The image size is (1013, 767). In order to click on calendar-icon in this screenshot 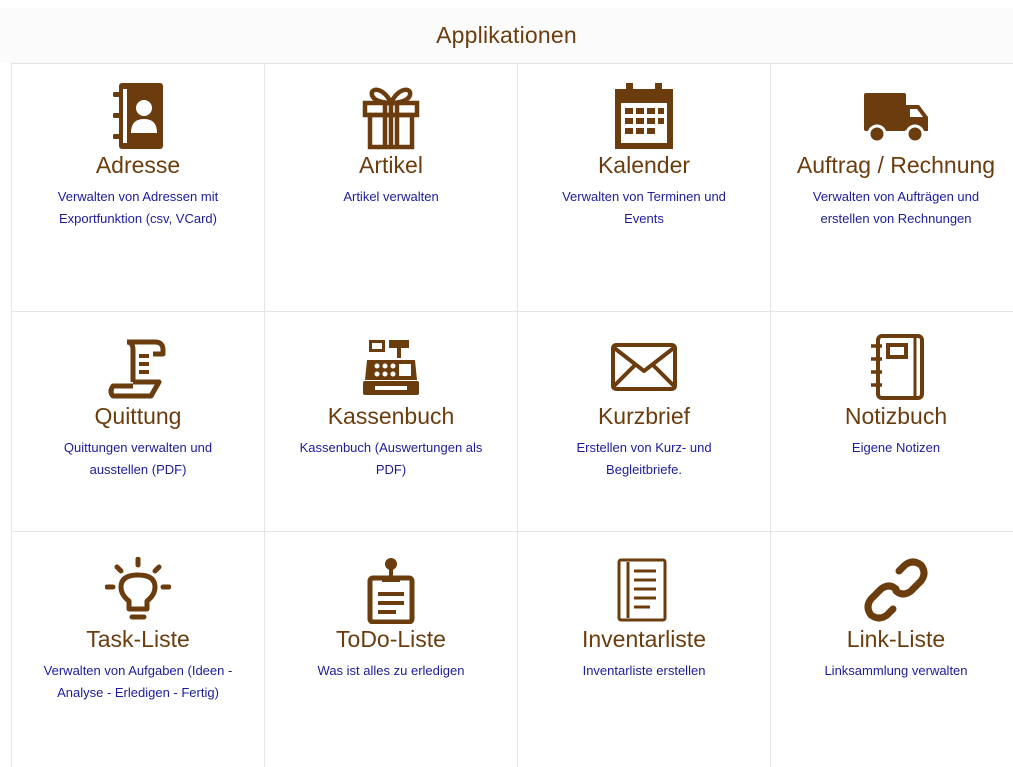, I will do `click(644, 116)`.